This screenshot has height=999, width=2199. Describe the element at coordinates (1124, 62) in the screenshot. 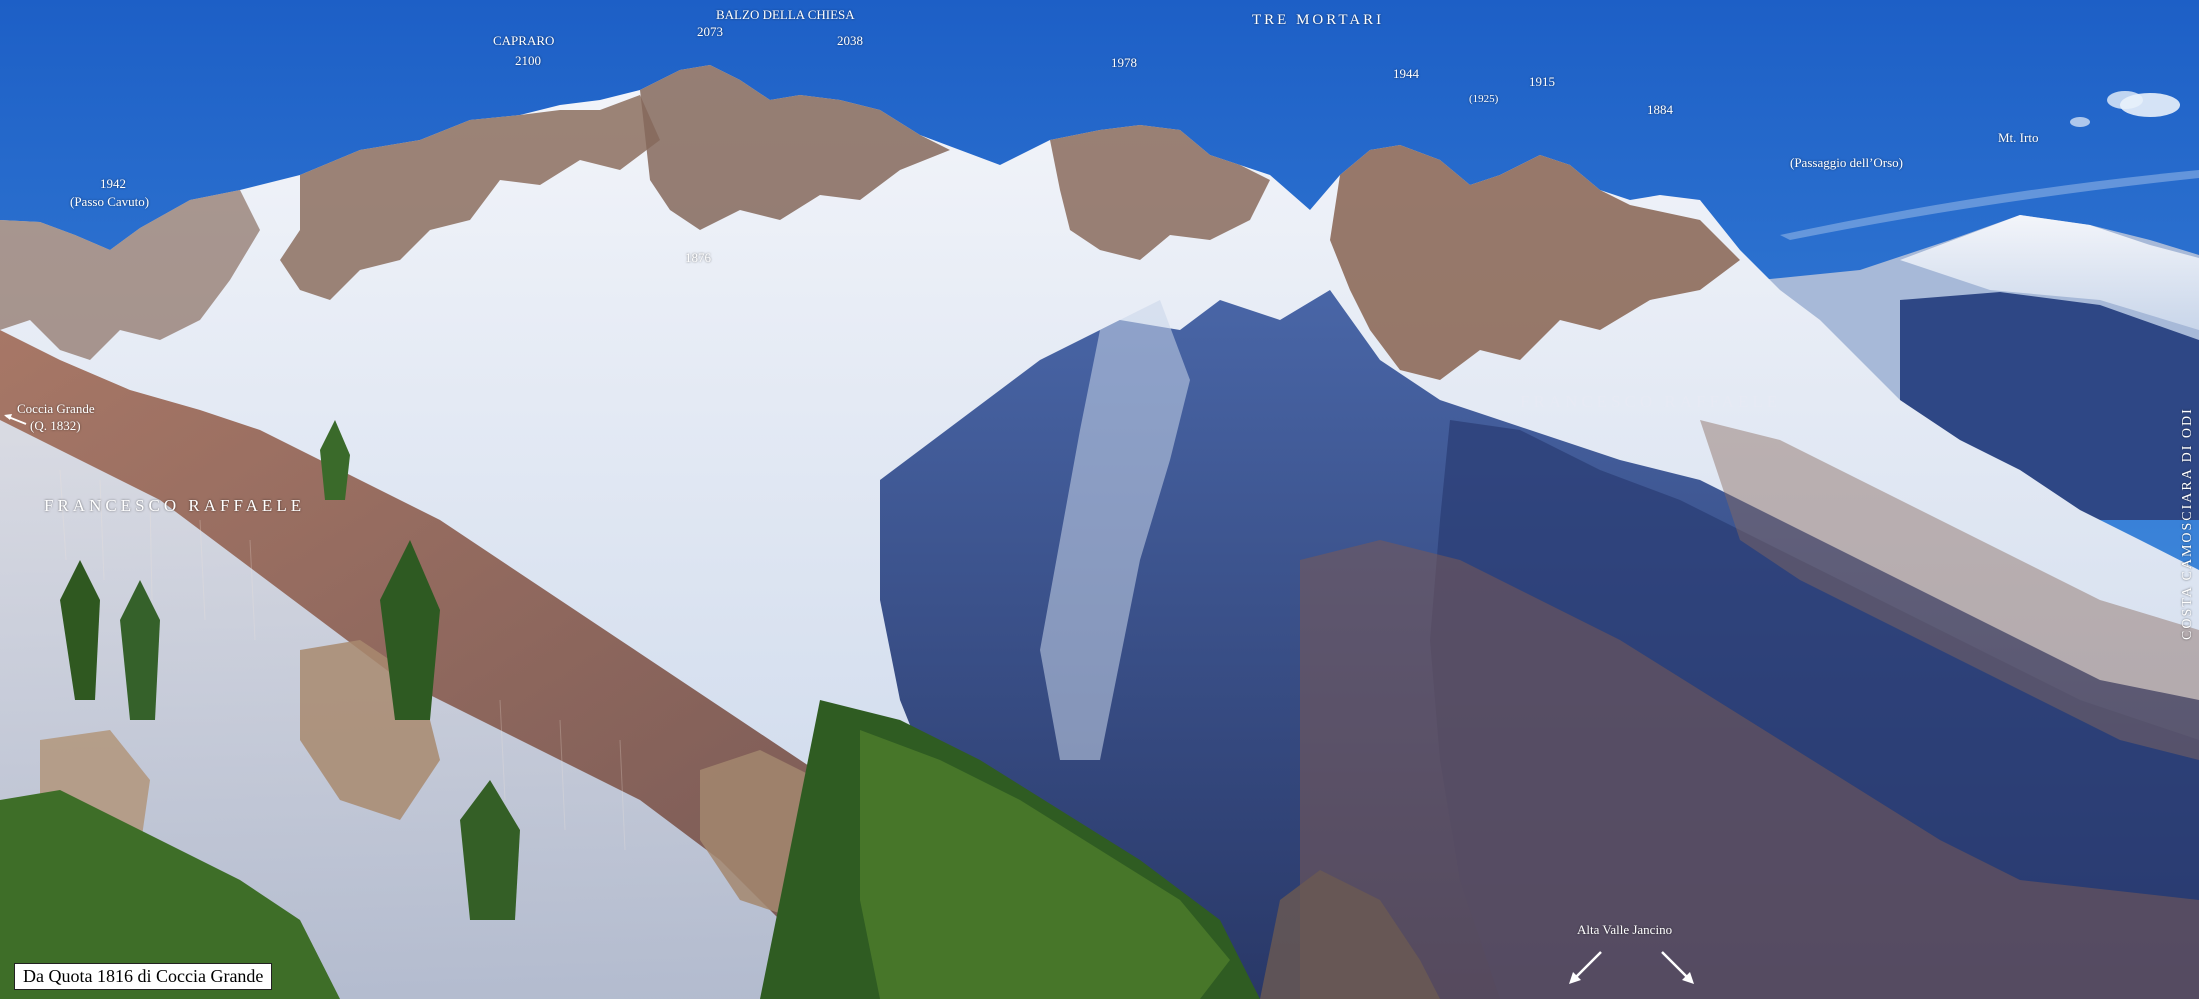

I see `label-quota-1978: 1978` at that location.